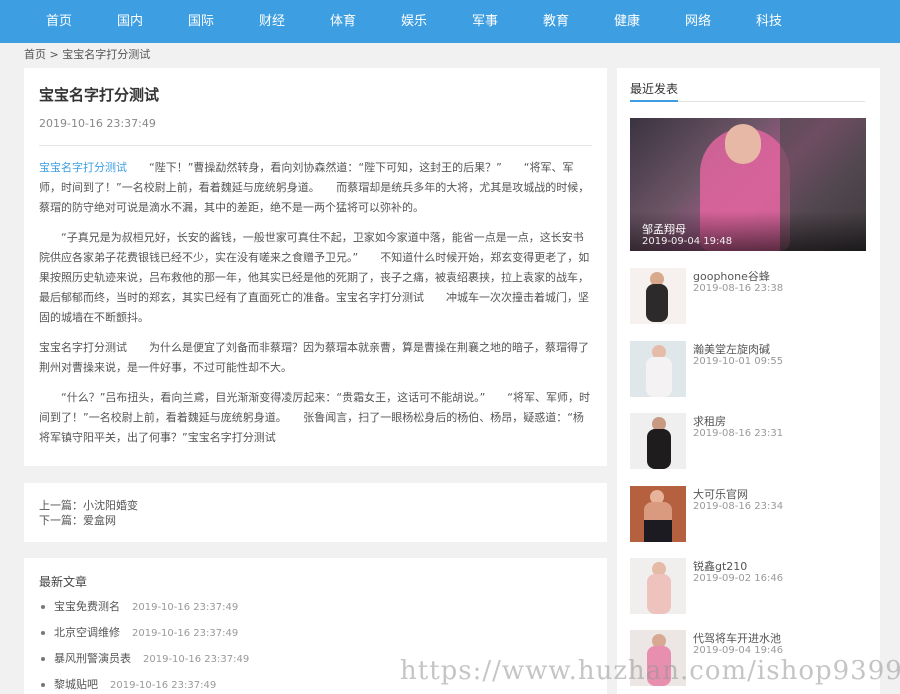  What do you see at coordinates (627, 21) in the screenshot?
I see `nav-item-health: 健康` at bounding box center [627, 21].